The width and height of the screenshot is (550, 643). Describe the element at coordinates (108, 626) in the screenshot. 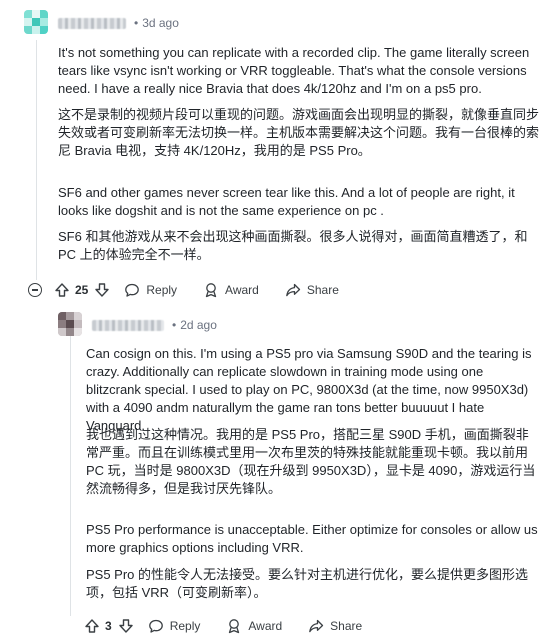

I see `vote-count: 3` at that location.